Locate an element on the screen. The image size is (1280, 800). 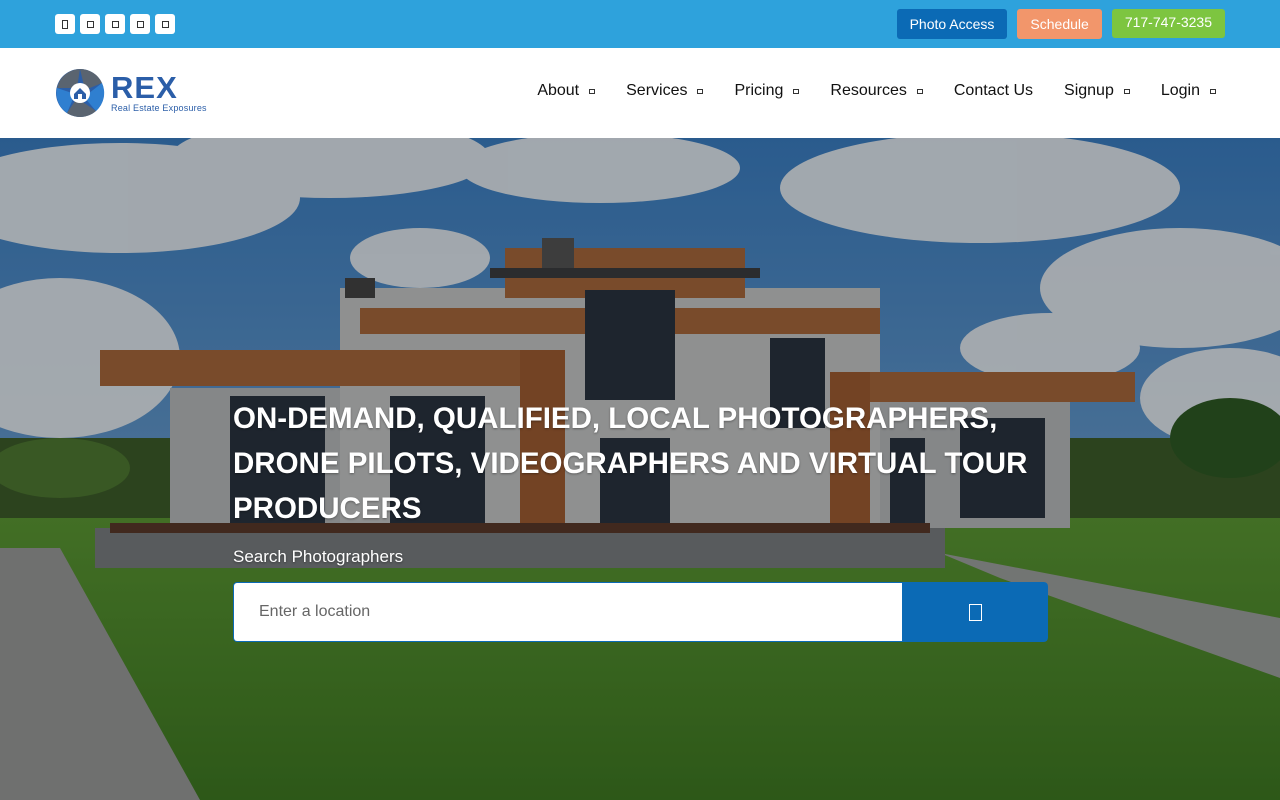
nav-item-contact-us: Contact Us is located at coordinates (993, 91).